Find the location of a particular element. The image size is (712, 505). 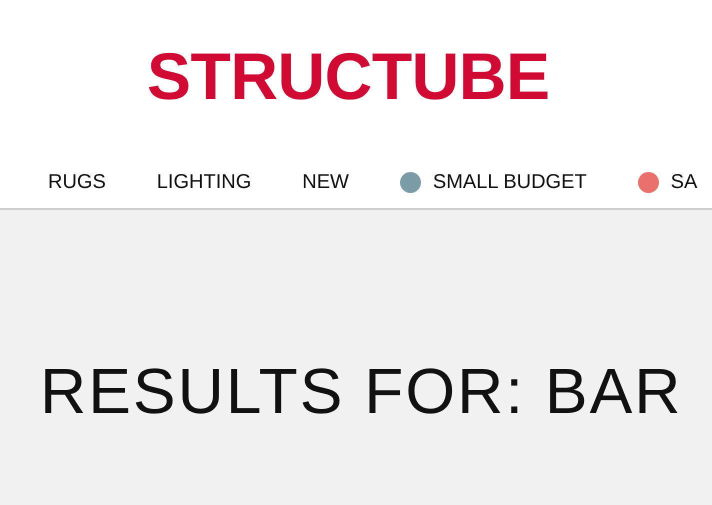

logo: STRUCTUBE is located at coordinates (348, 76).